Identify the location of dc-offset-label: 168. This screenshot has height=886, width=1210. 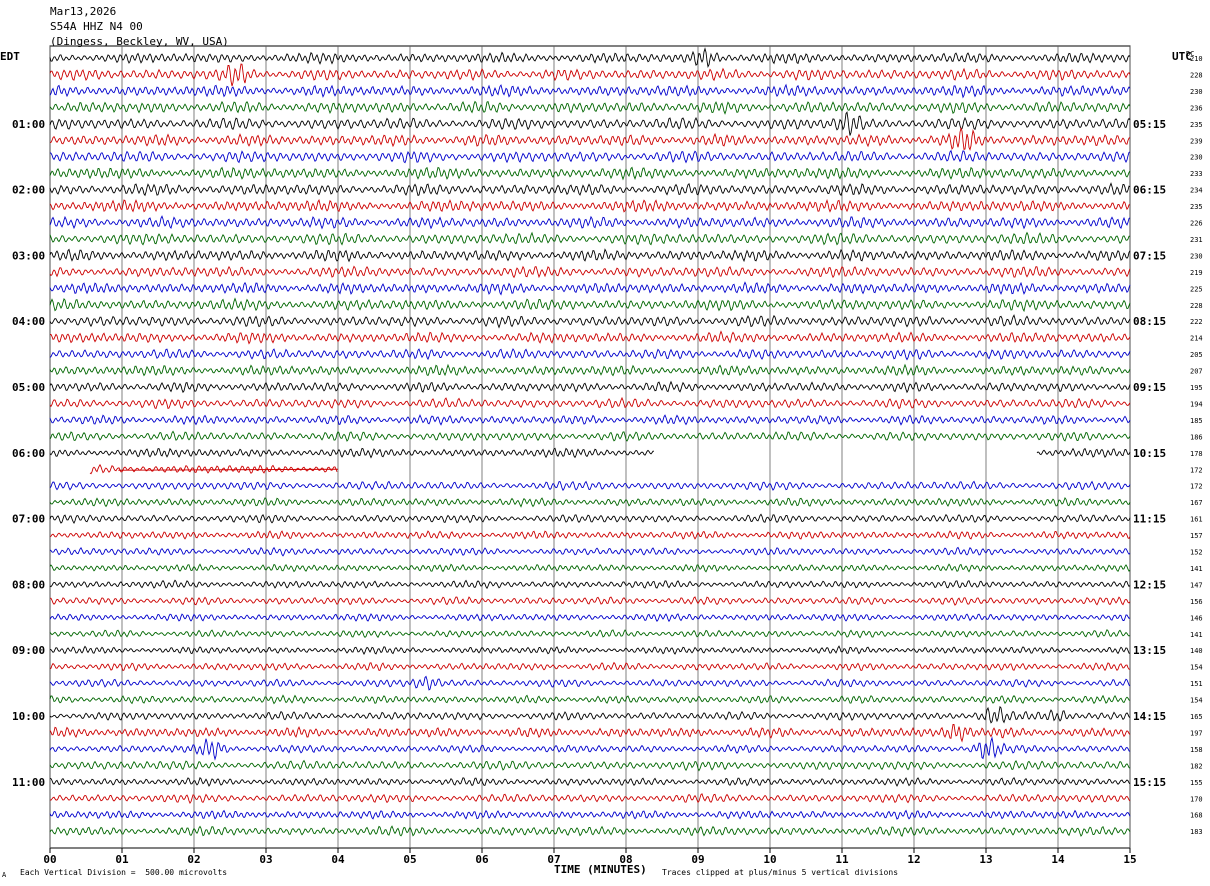
(1196, 816).